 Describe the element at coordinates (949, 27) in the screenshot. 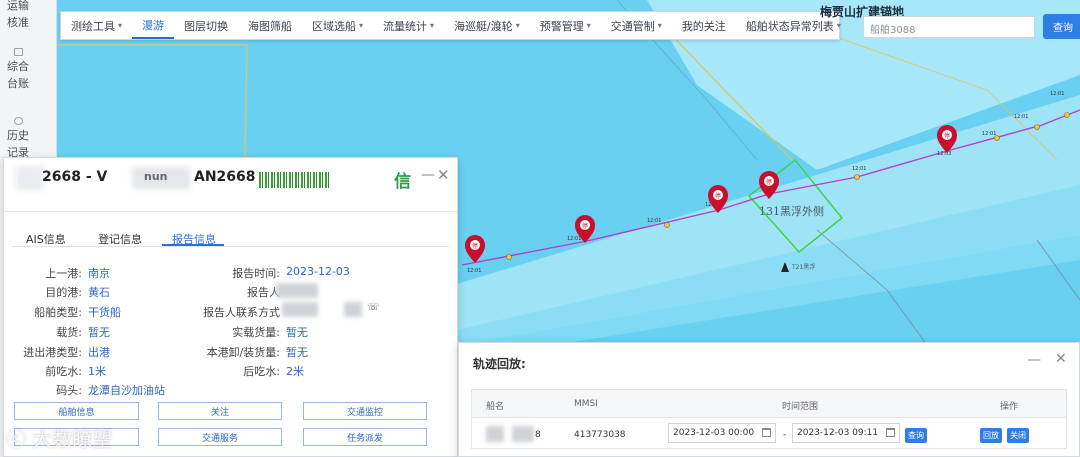

I see `ship-search-input: 船舶3088` at that location.